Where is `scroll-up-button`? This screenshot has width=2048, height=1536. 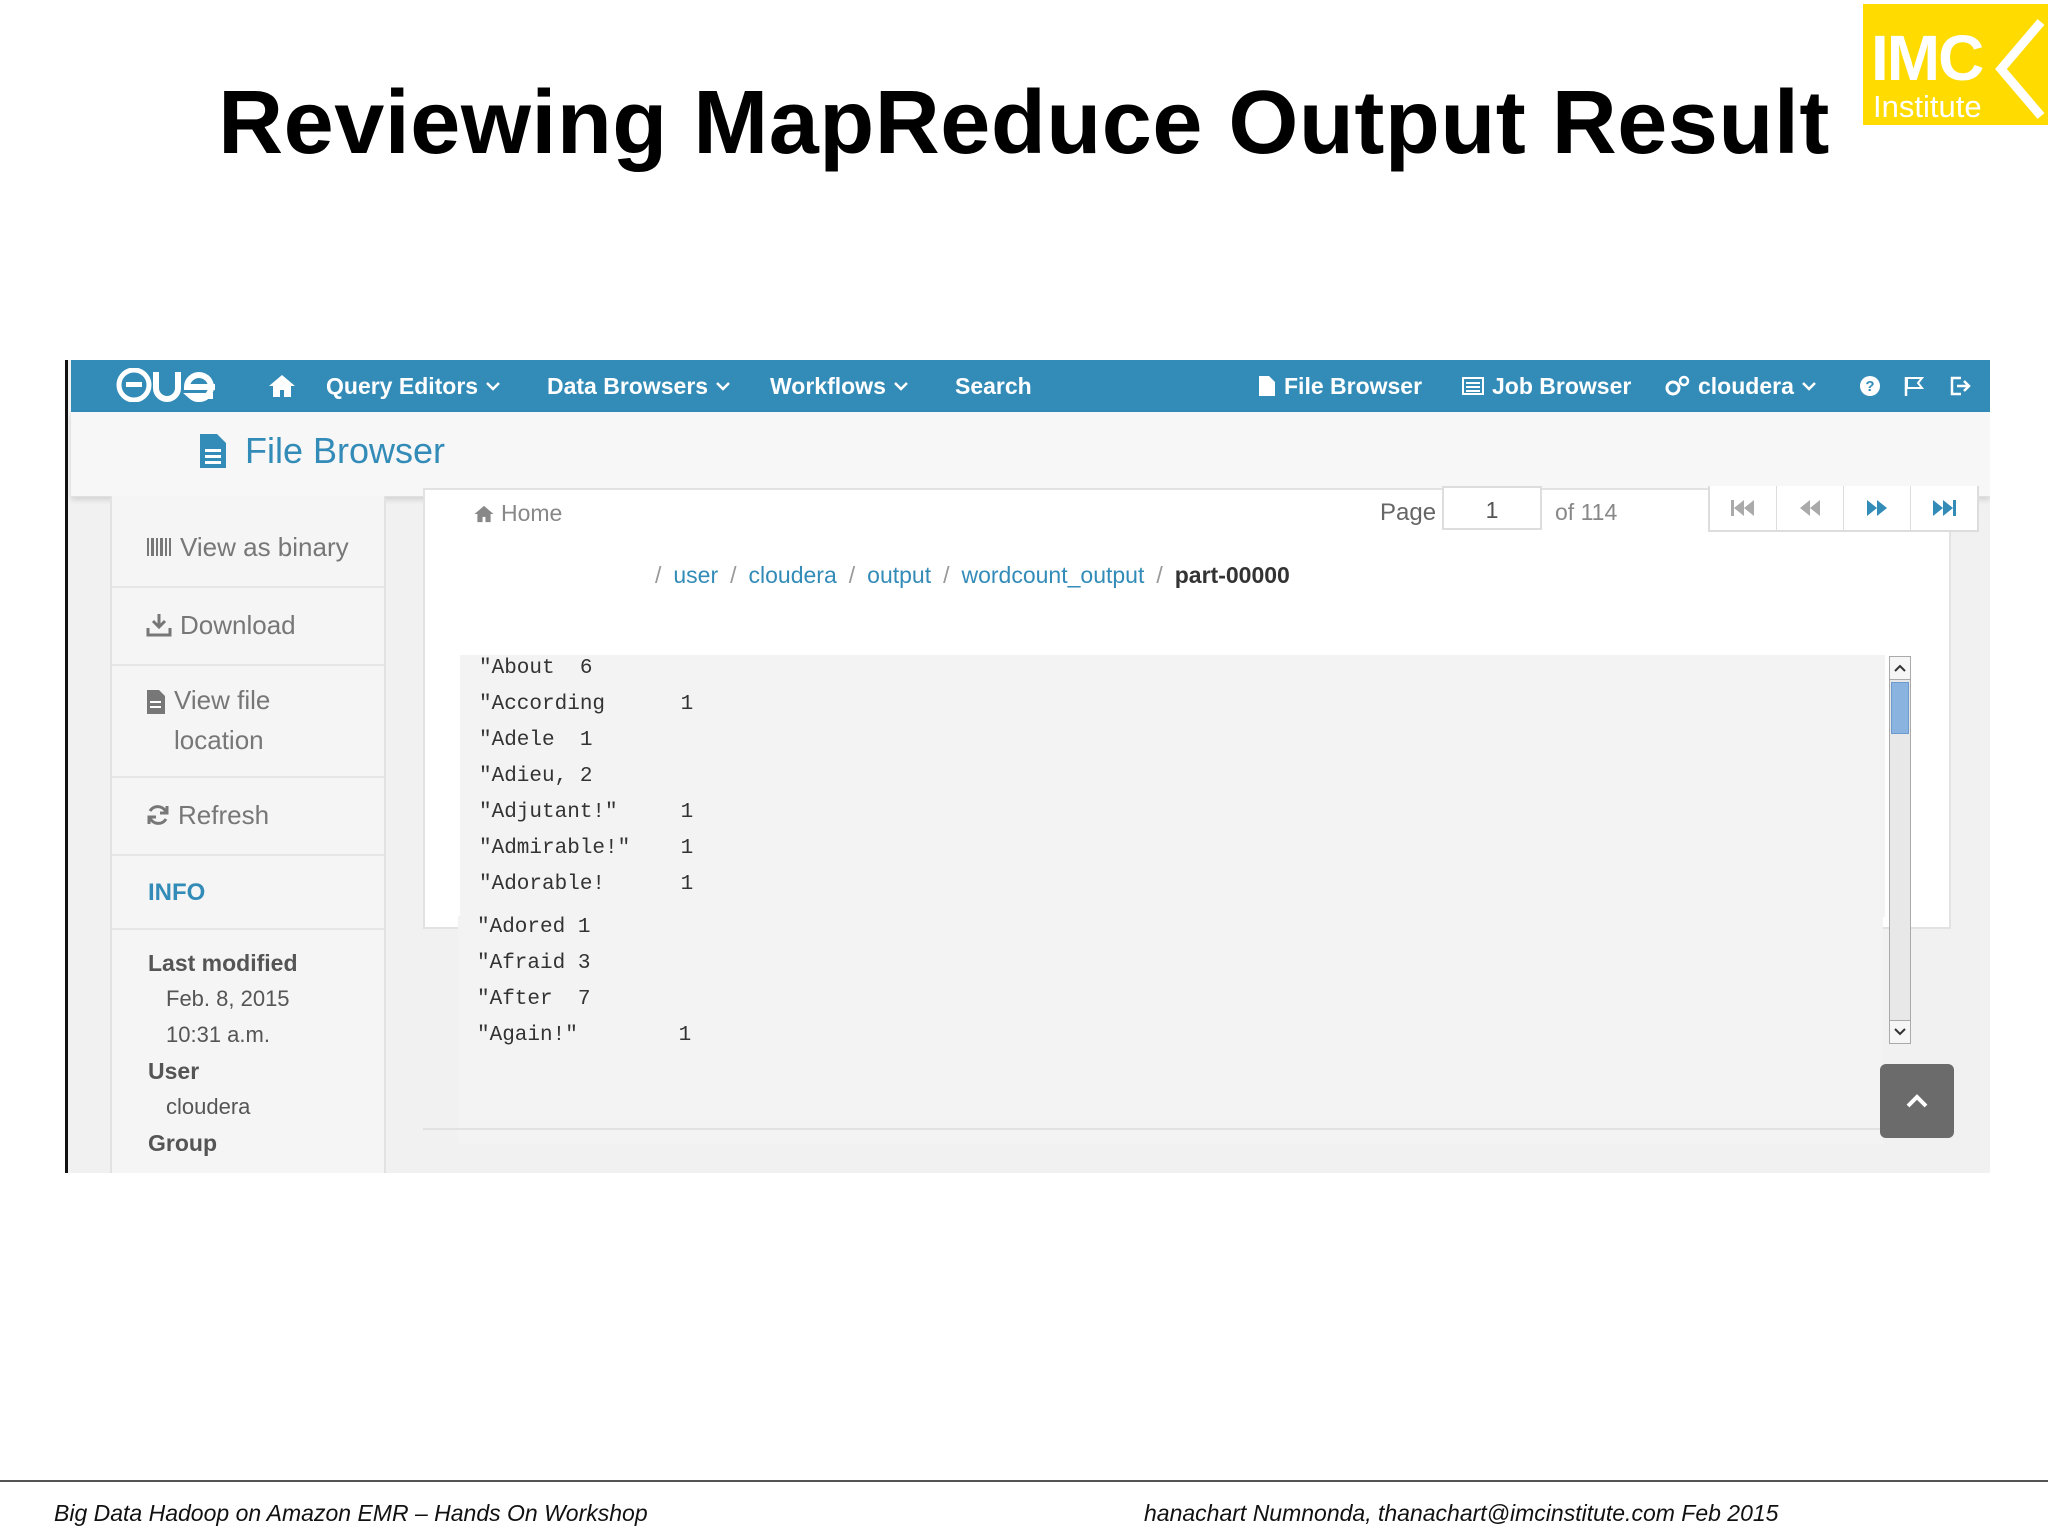 scroll-up-button is located at coordinates (1900, 668).